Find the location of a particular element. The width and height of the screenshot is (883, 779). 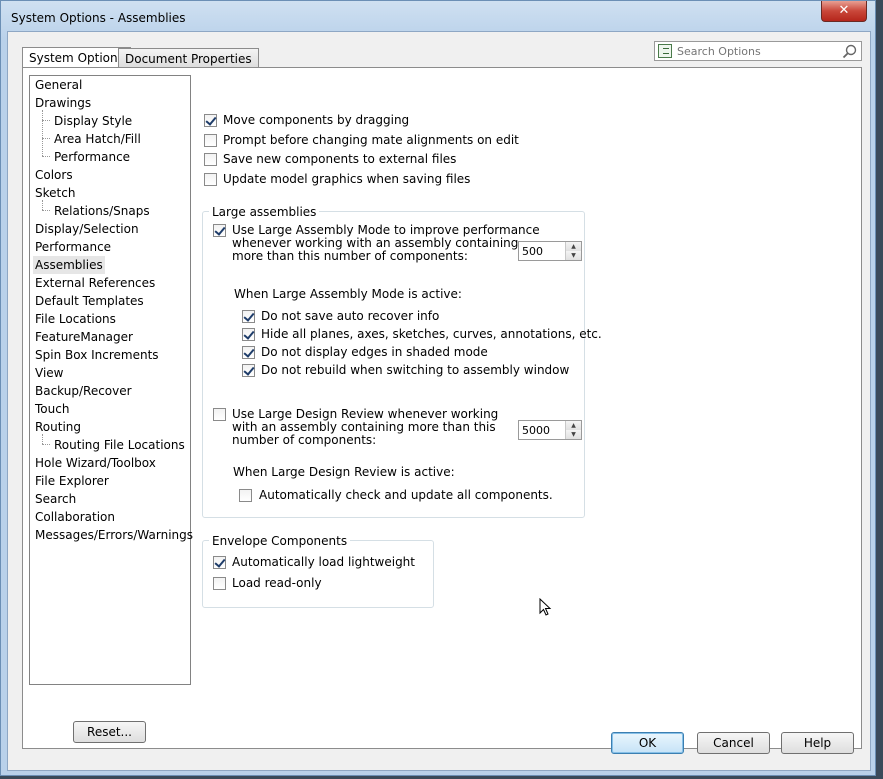

no-edges-shaded-label: Do not display edges in shaded mode is located at coordinates (374, 352).